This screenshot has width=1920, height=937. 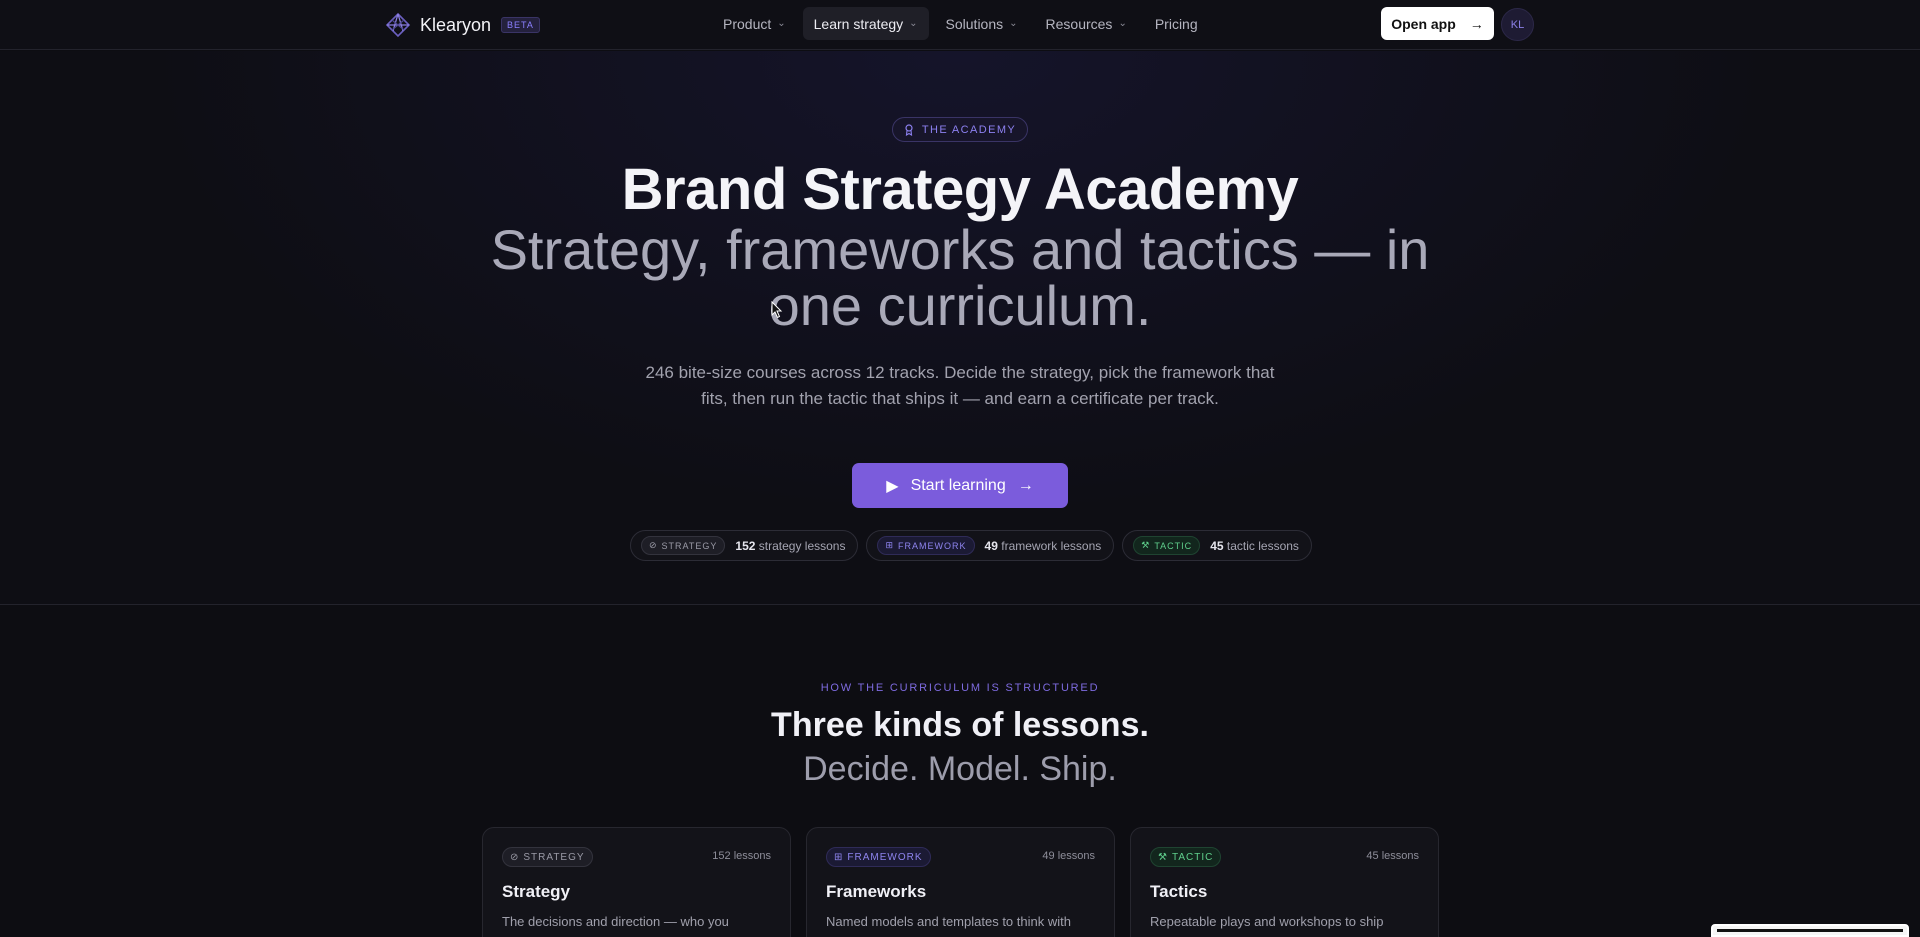 What do you see at coordinates (1423, 23) in the screenshot?
I see `open-app-label: Open app` at bounding box center [1423, 23].